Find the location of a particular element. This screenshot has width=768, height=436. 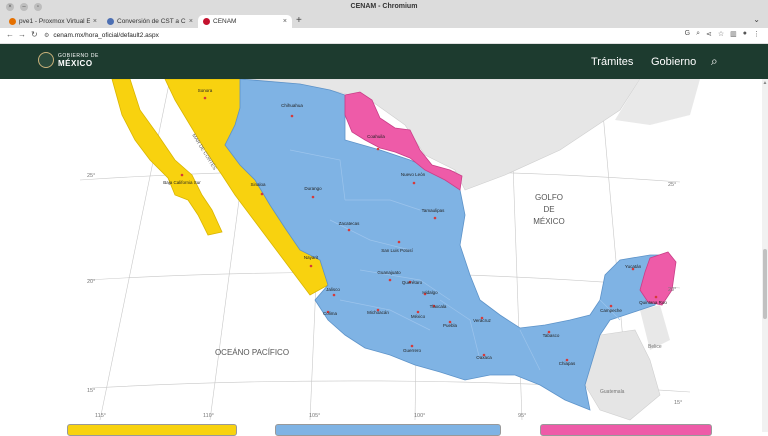

url-text: cenam.mx/hora_oficial/default2.aspx is located at coordinates (106, 35).